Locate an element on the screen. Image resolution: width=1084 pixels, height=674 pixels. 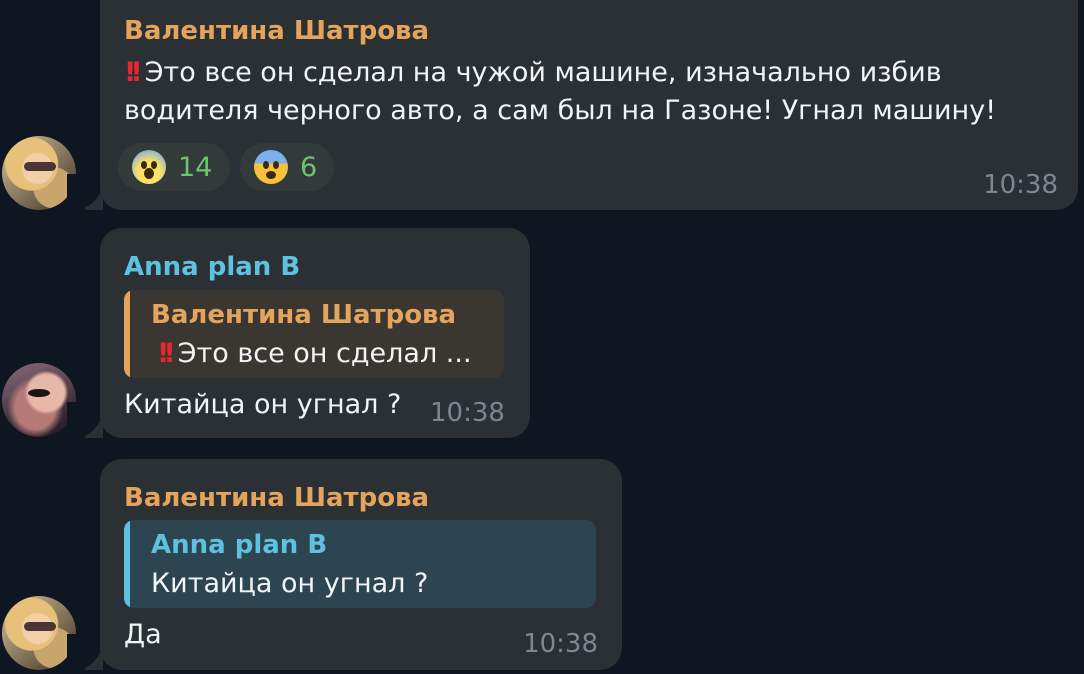
reply-text: Китайца он угнал ? is located at coordinates (290, 583).